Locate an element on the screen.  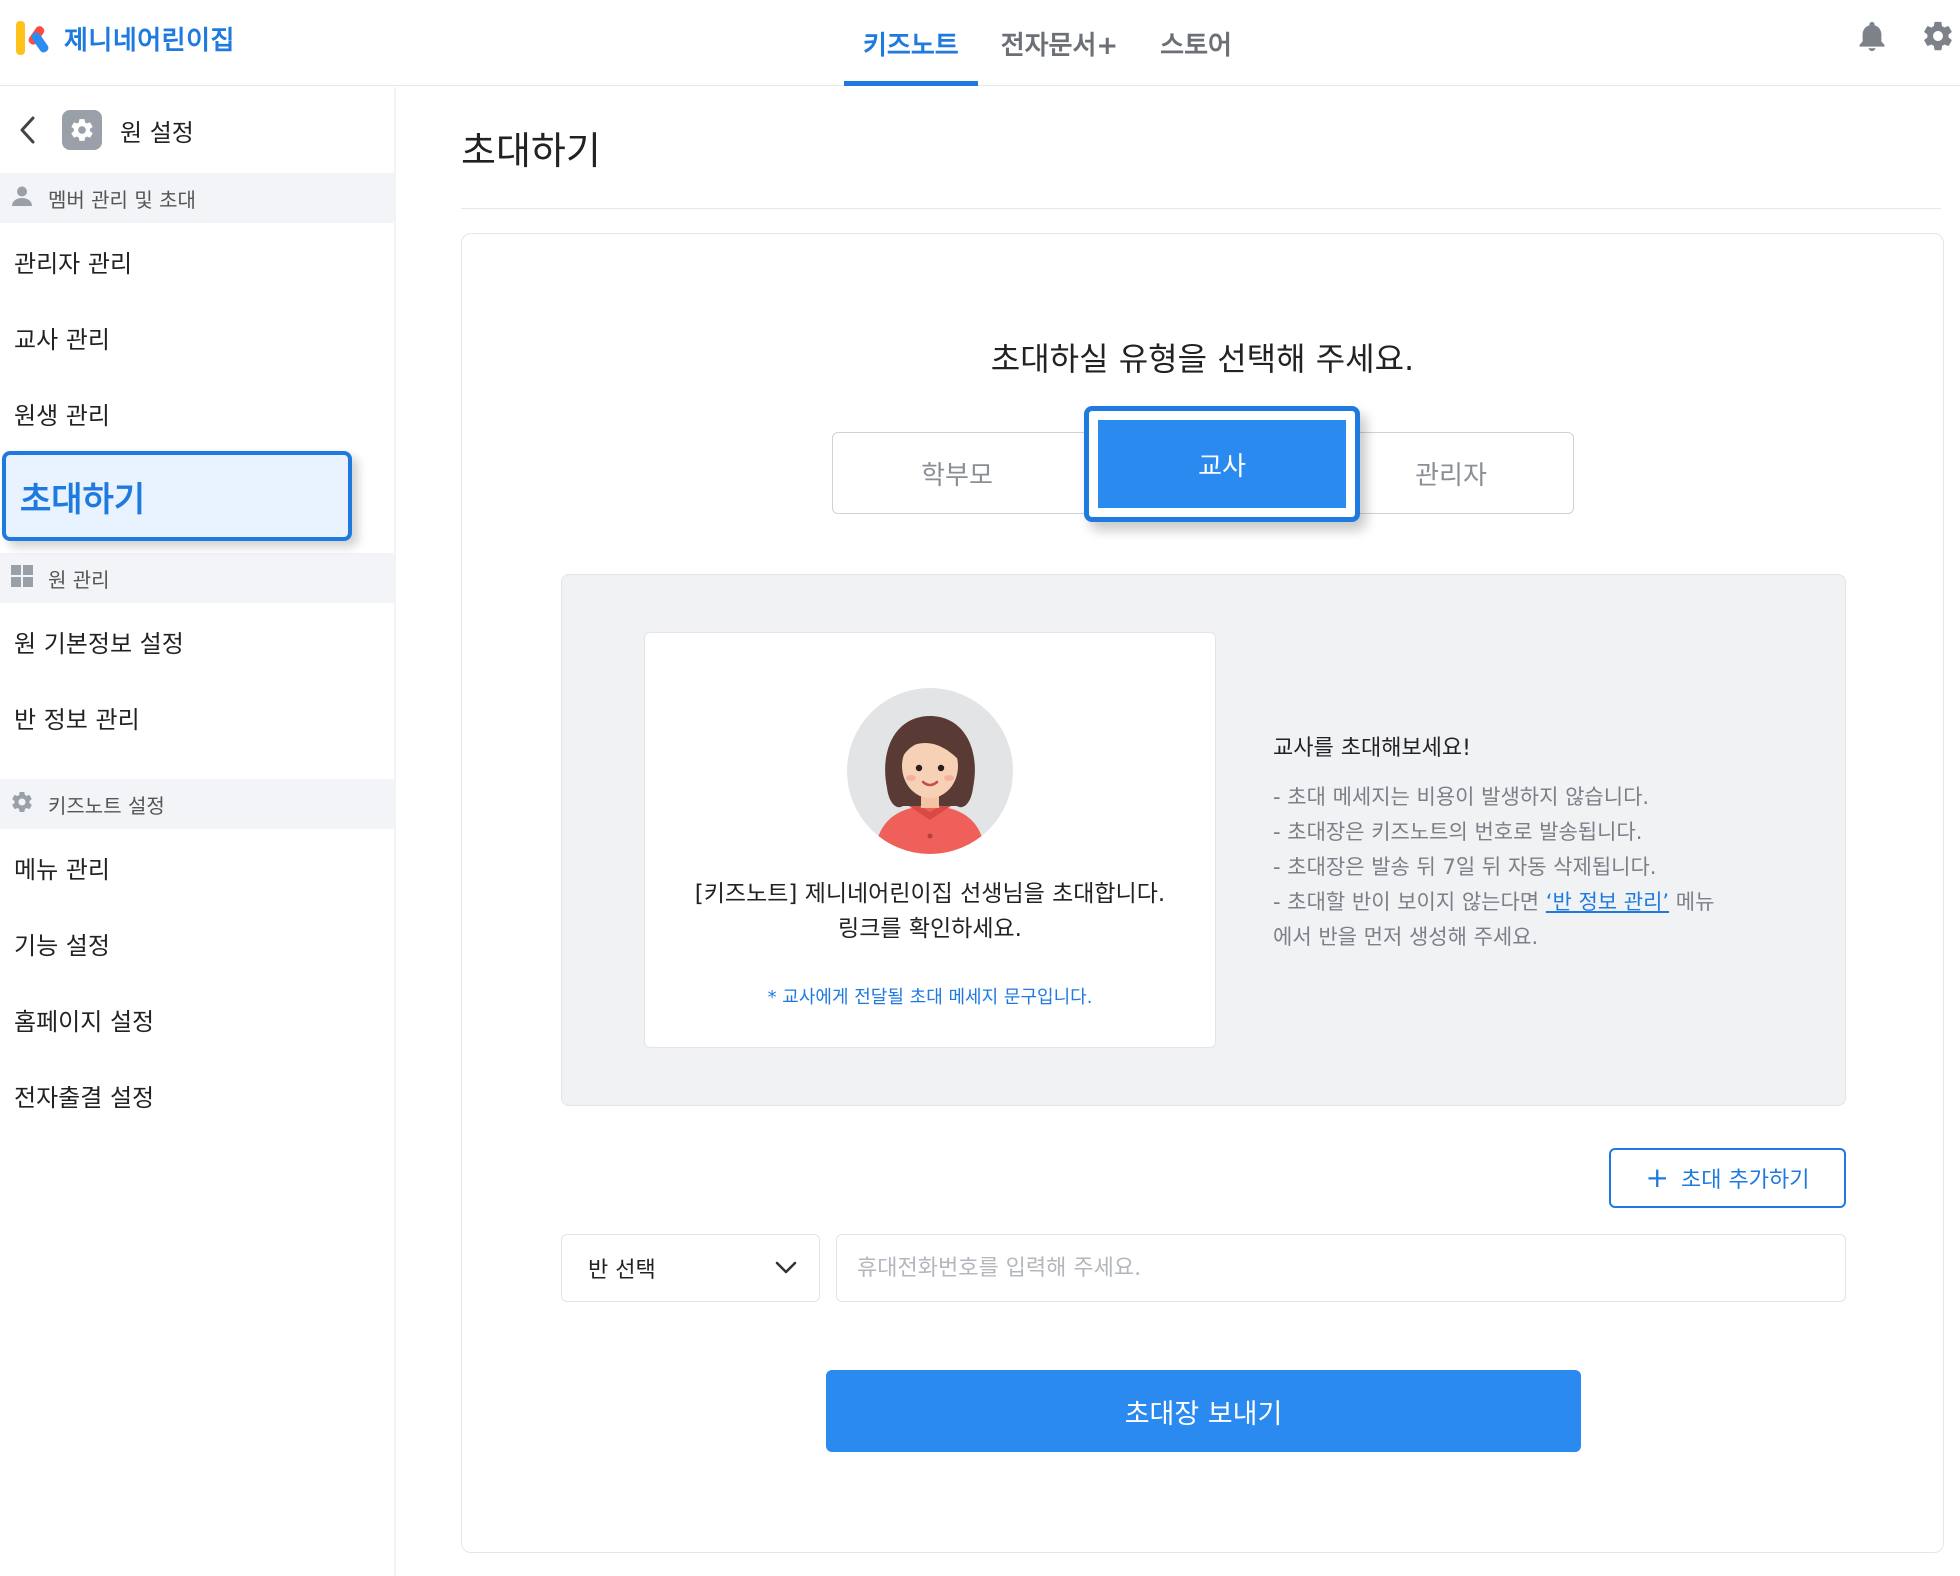
sidebar-section-label: 멤버 관리 및 초대 is located at coordinates (122, 199).